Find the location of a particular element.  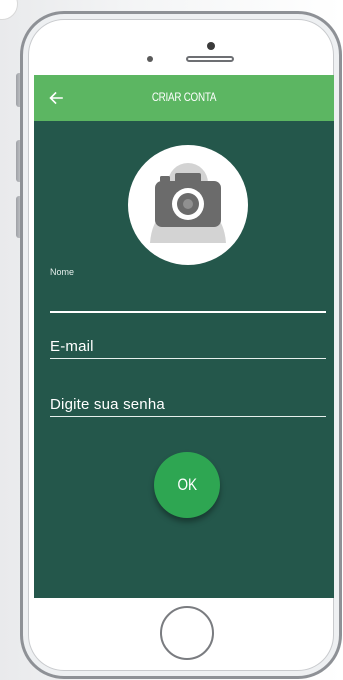

name-field-label: Nome is located at coordinates (62, 272).